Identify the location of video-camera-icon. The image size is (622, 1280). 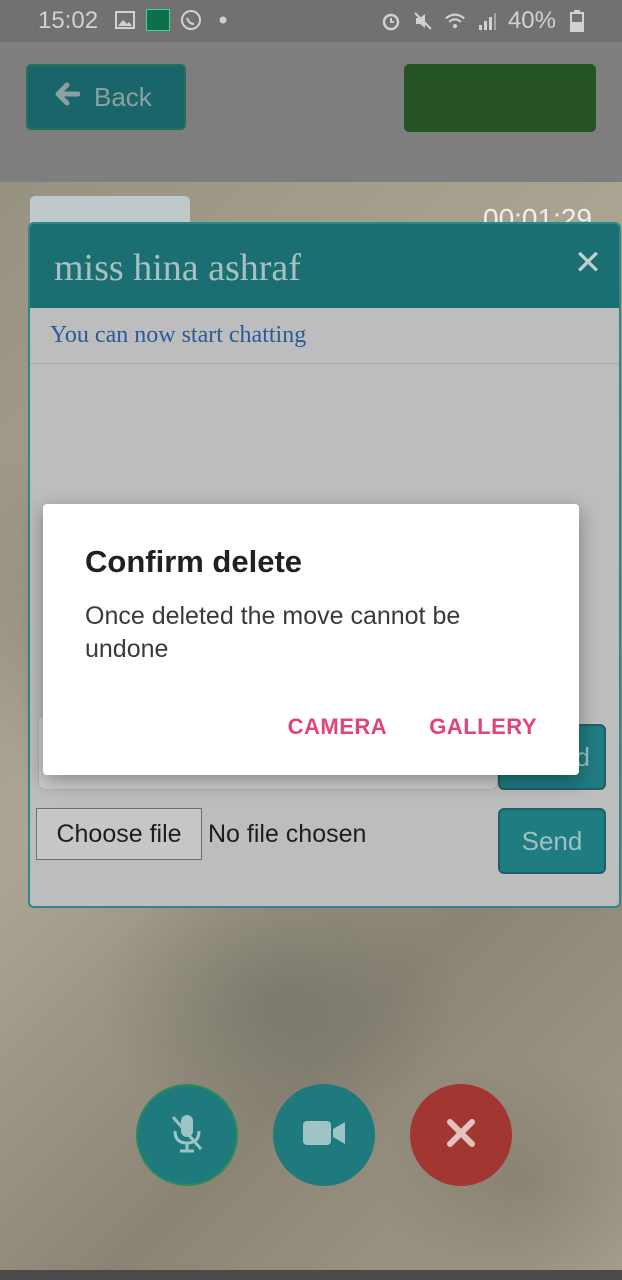
(324, 1135).